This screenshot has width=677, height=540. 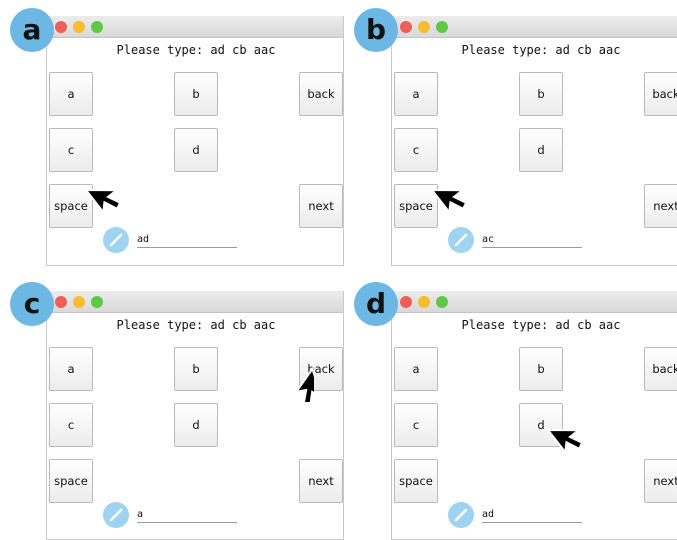 I want to click on panel-badge: a, so click(x=32, y=30).